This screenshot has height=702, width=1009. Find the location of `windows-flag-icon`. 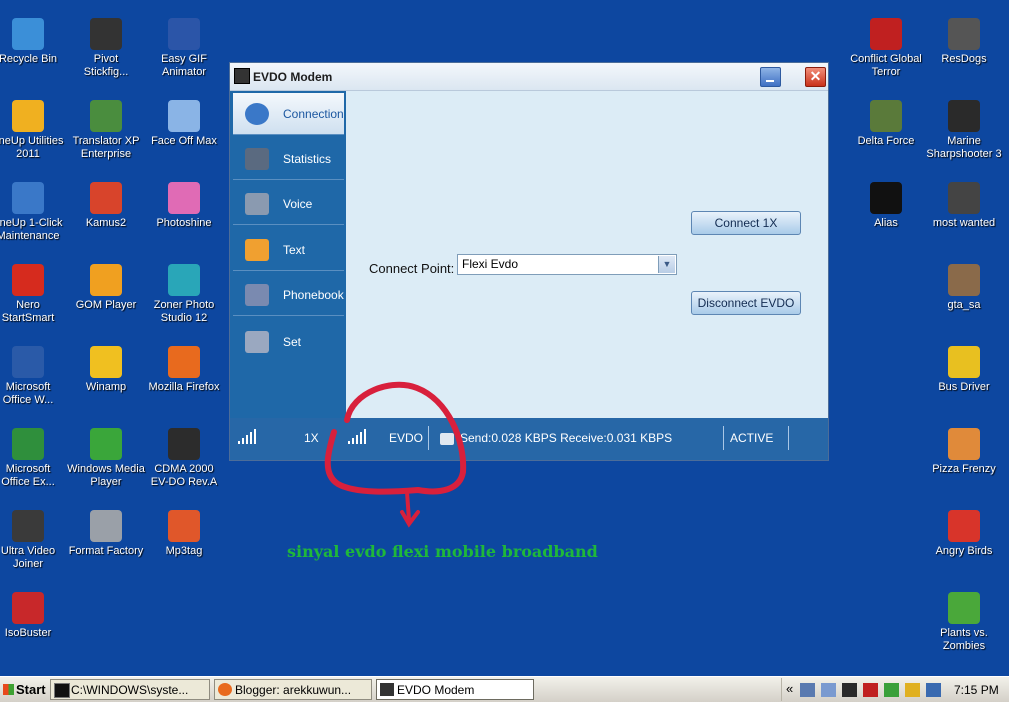

windows-flag-icon is located at coordinates (8, 689).